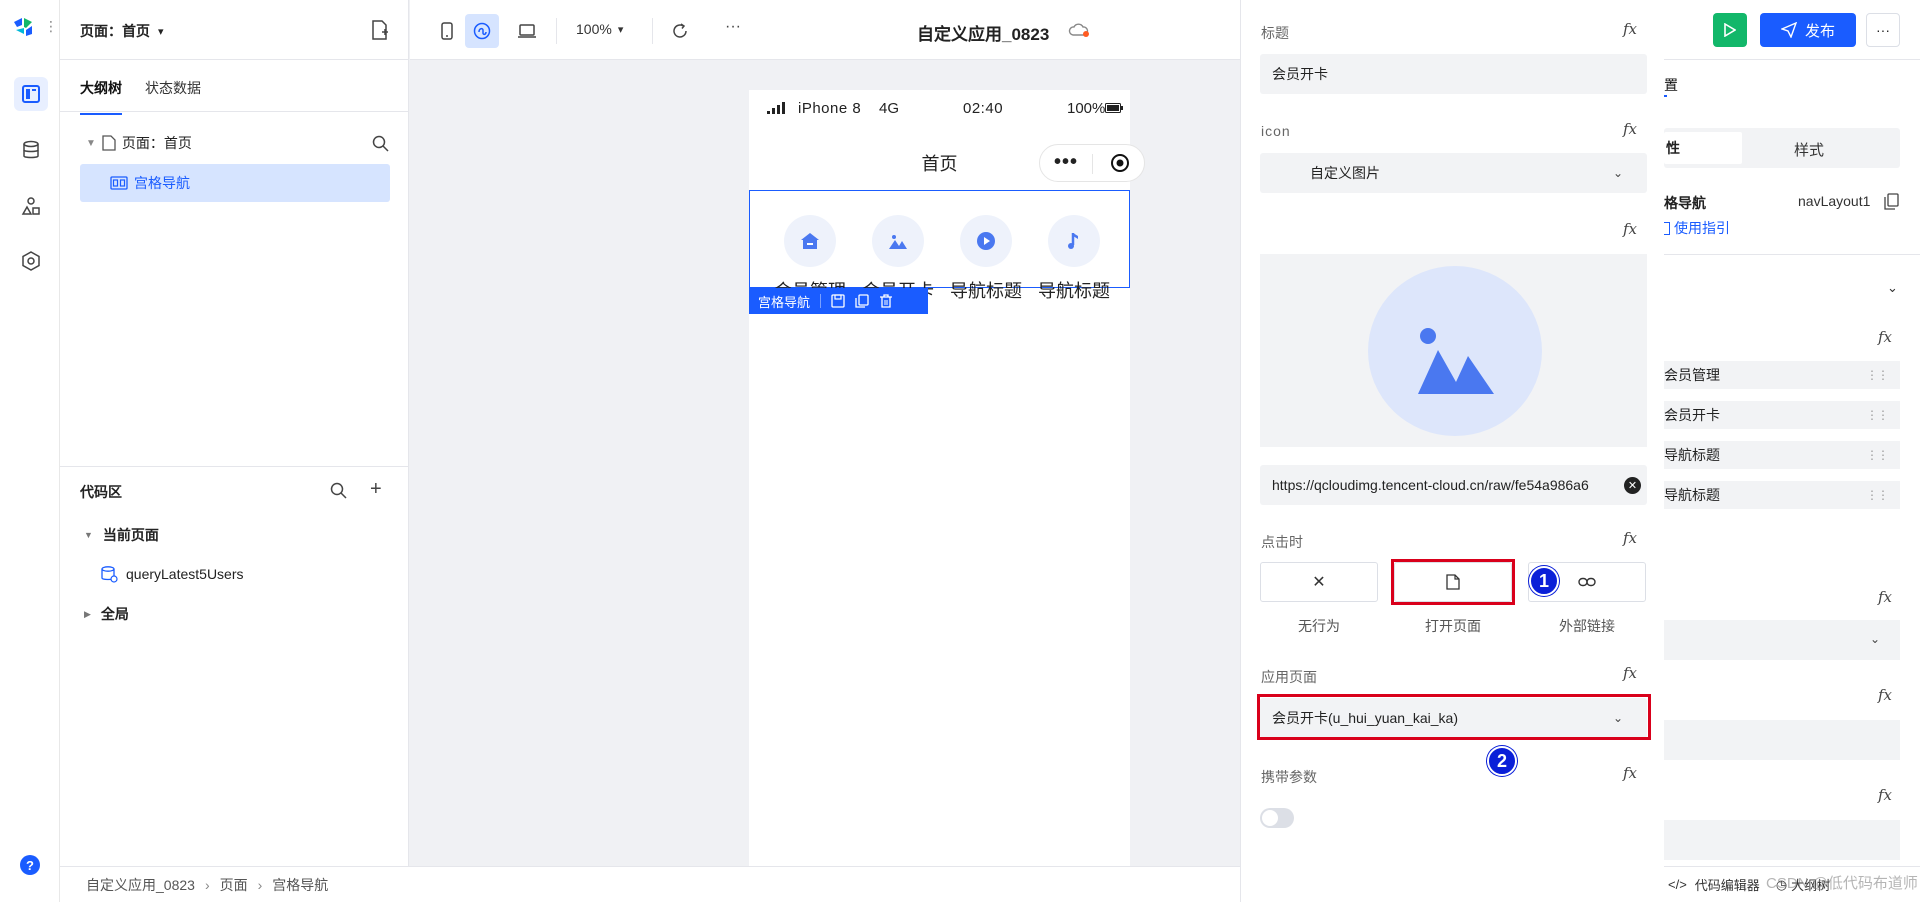 Image resolution: width=1920 pixels, height=902 pixels. I want to click on status-carrier: iPhone 8, so click(830, 108).